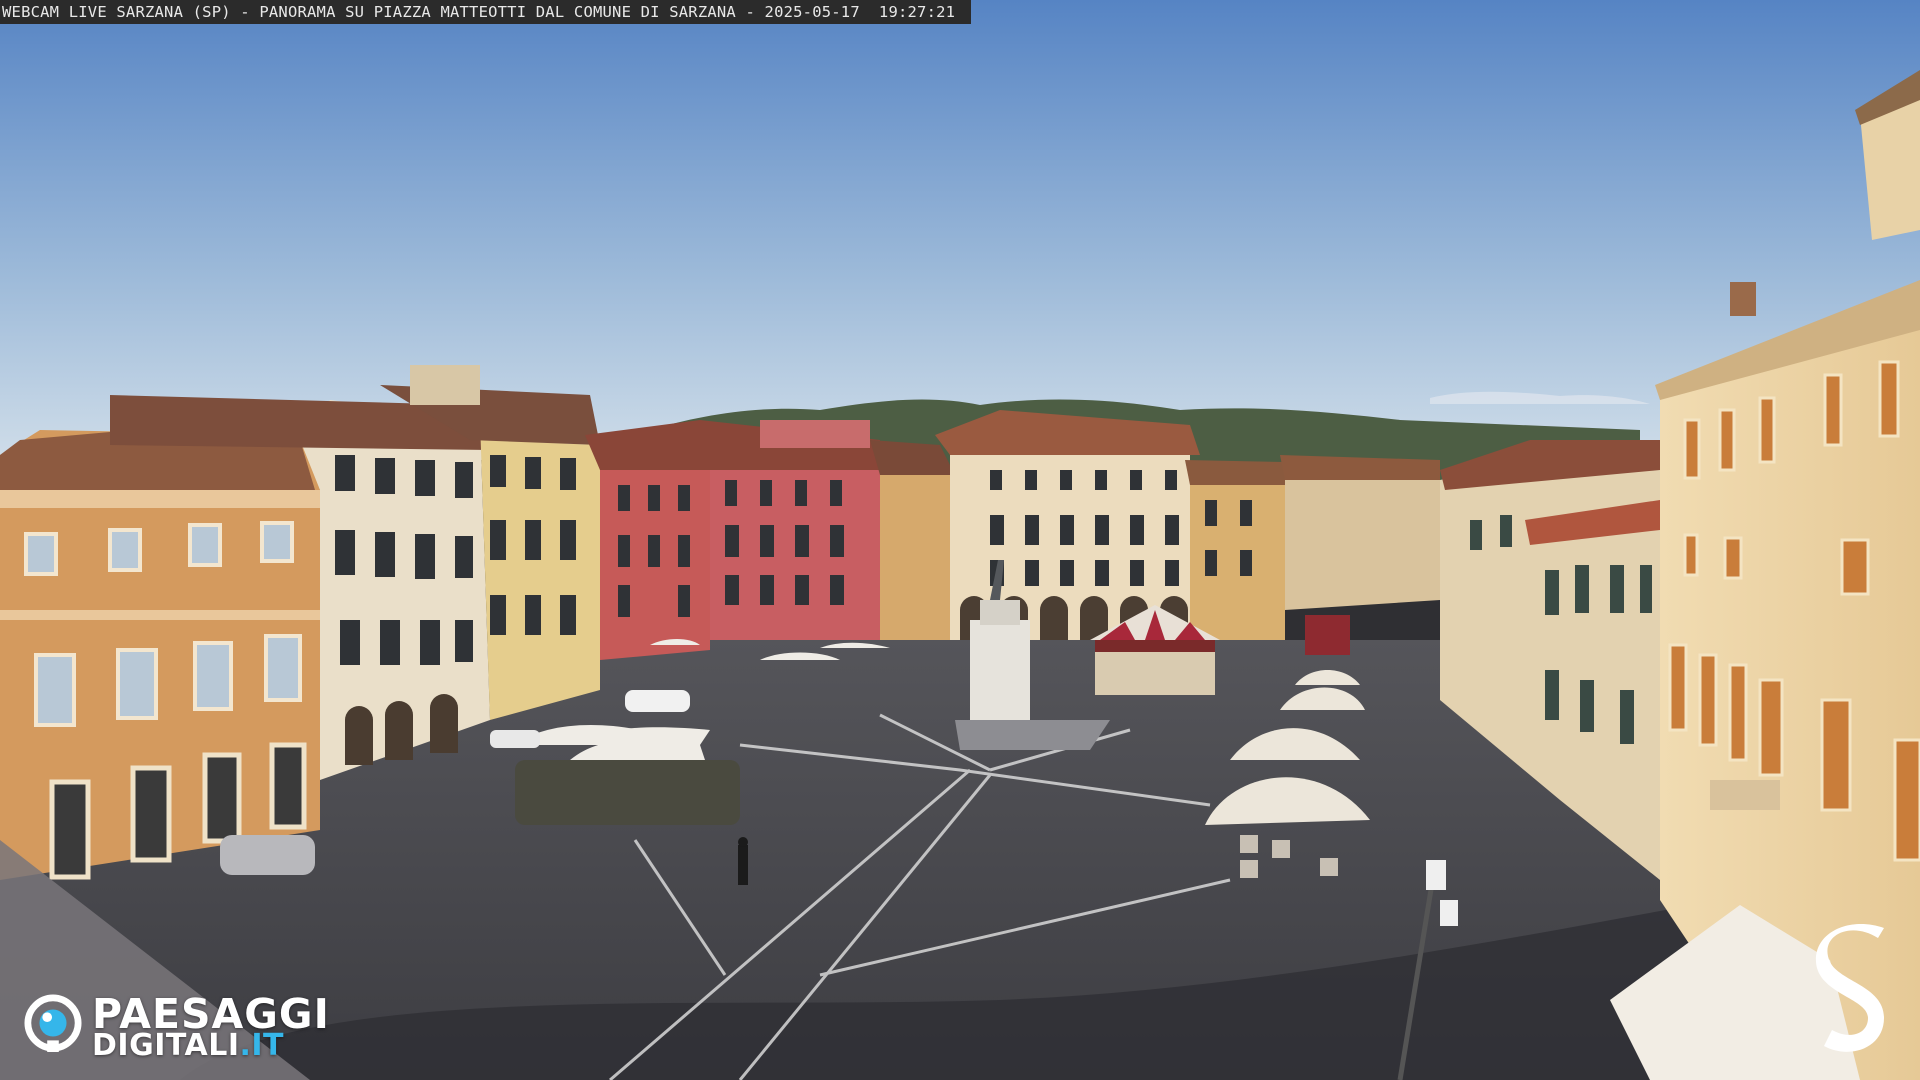  I want to click on small-car, so click(515, 739).